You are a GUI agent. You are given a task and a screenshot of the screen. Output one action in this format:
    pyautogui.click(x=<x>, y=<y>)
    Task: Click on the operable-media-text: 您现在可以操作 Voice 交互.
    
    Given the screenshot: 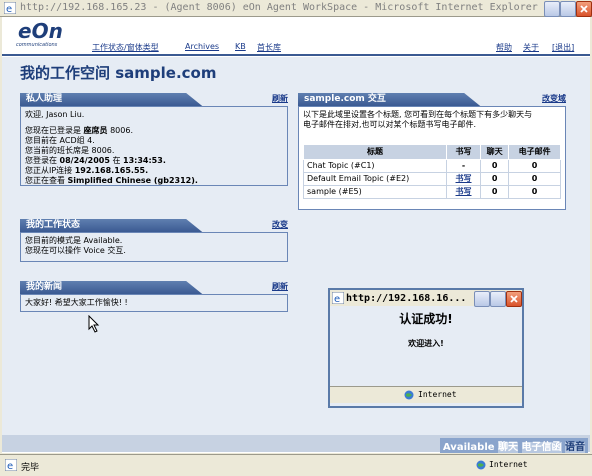 What is the action you would take?
    pyautogui.click(x=75, y=250)
    